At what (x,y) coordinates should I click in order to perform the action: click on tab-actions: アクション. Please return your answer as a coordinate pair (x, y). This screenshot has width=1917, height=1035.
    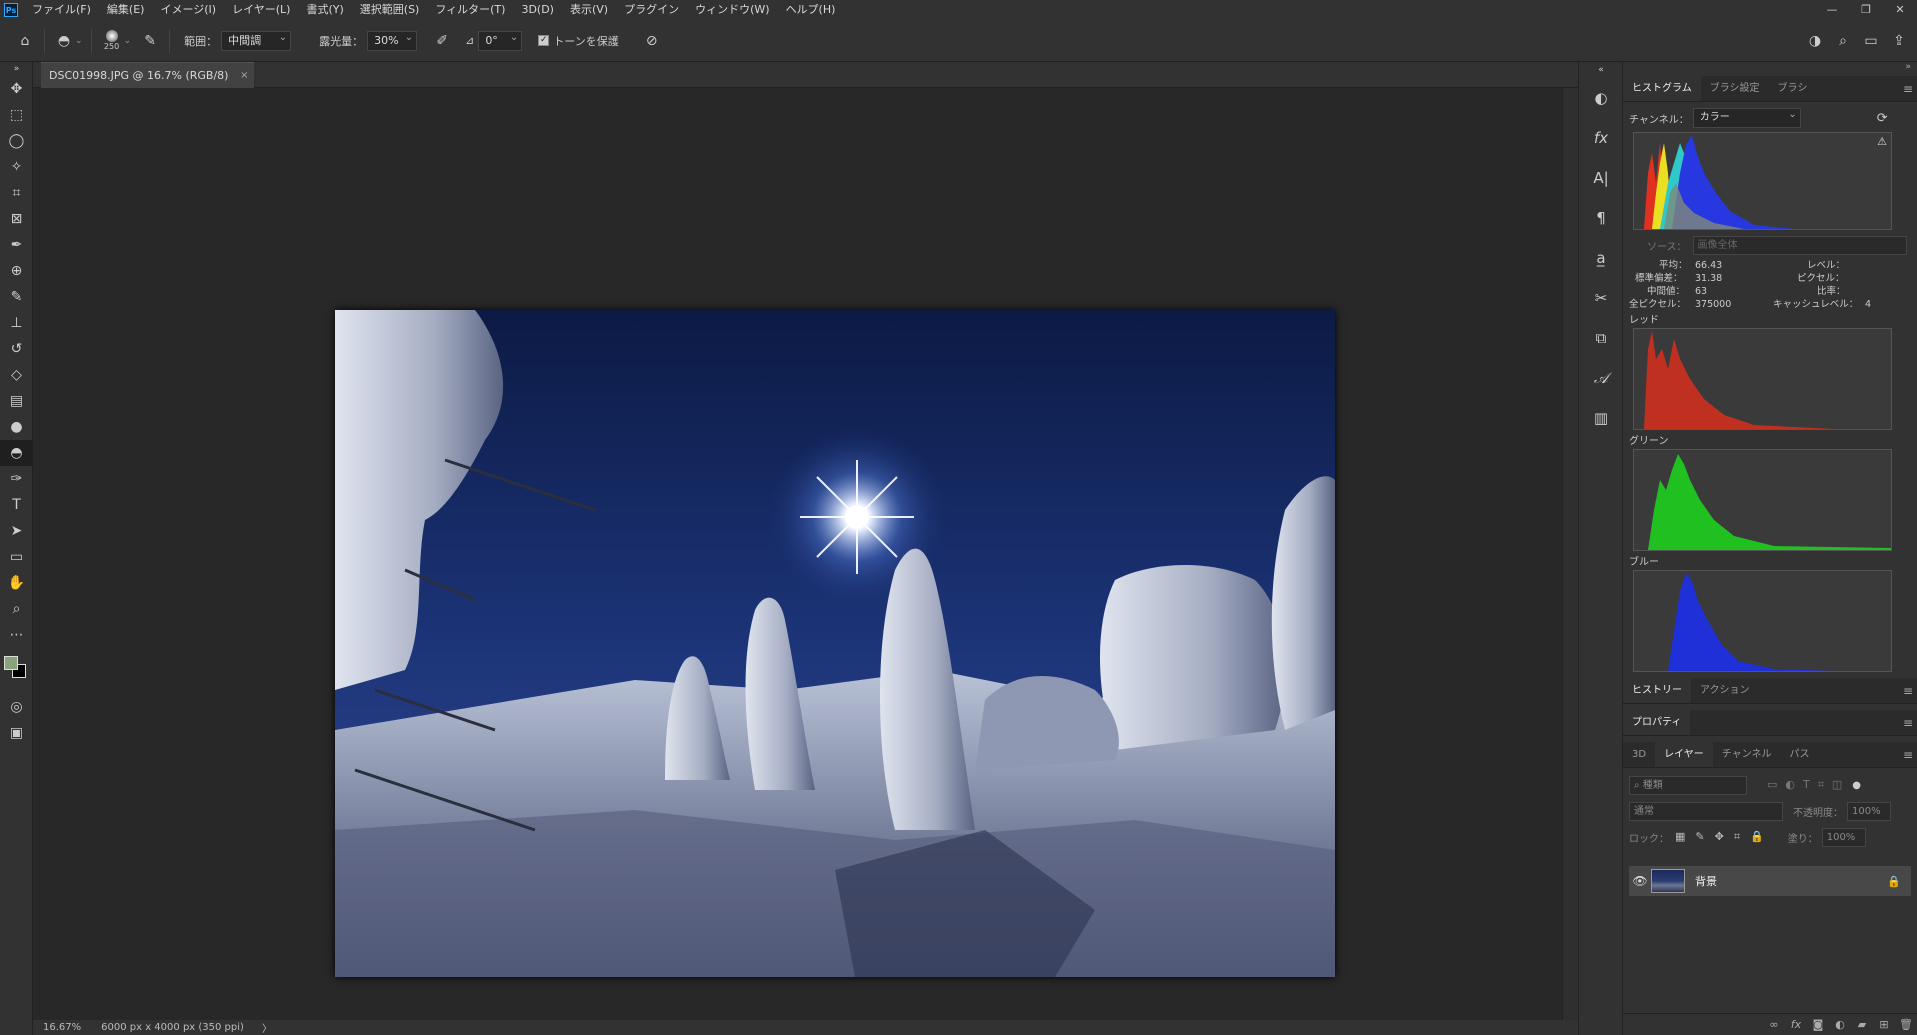
    Looking at the image, I should click on (1725, 690).